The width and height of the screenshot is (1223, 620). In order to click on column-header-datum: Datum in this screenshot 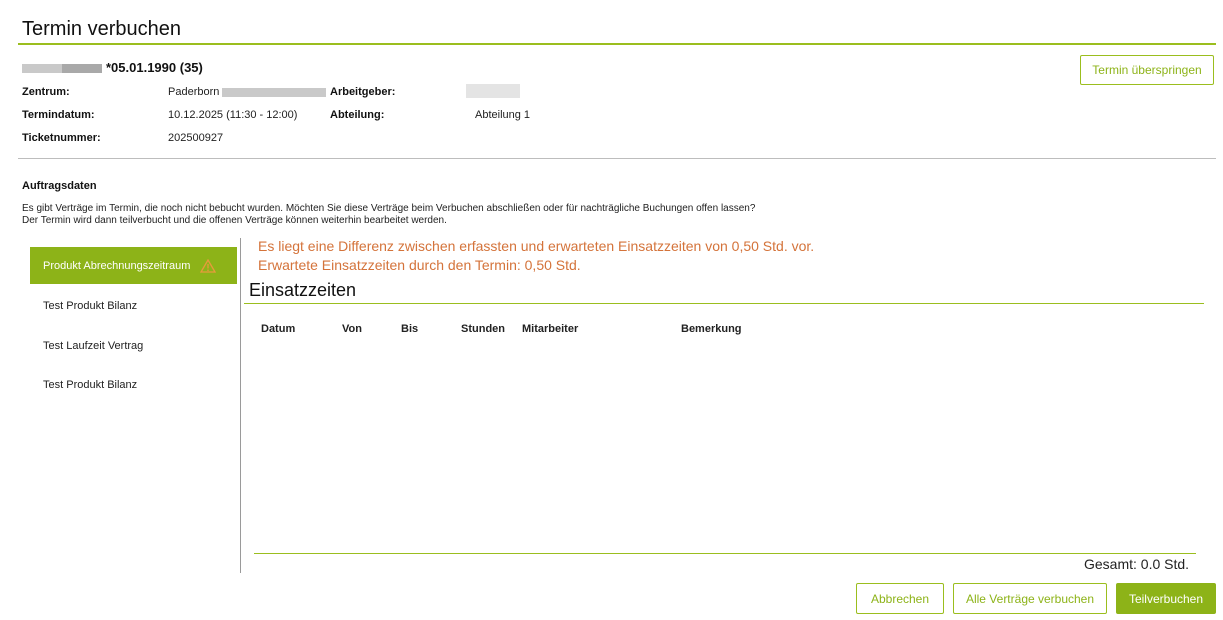, I will do `click(278, 329)`.